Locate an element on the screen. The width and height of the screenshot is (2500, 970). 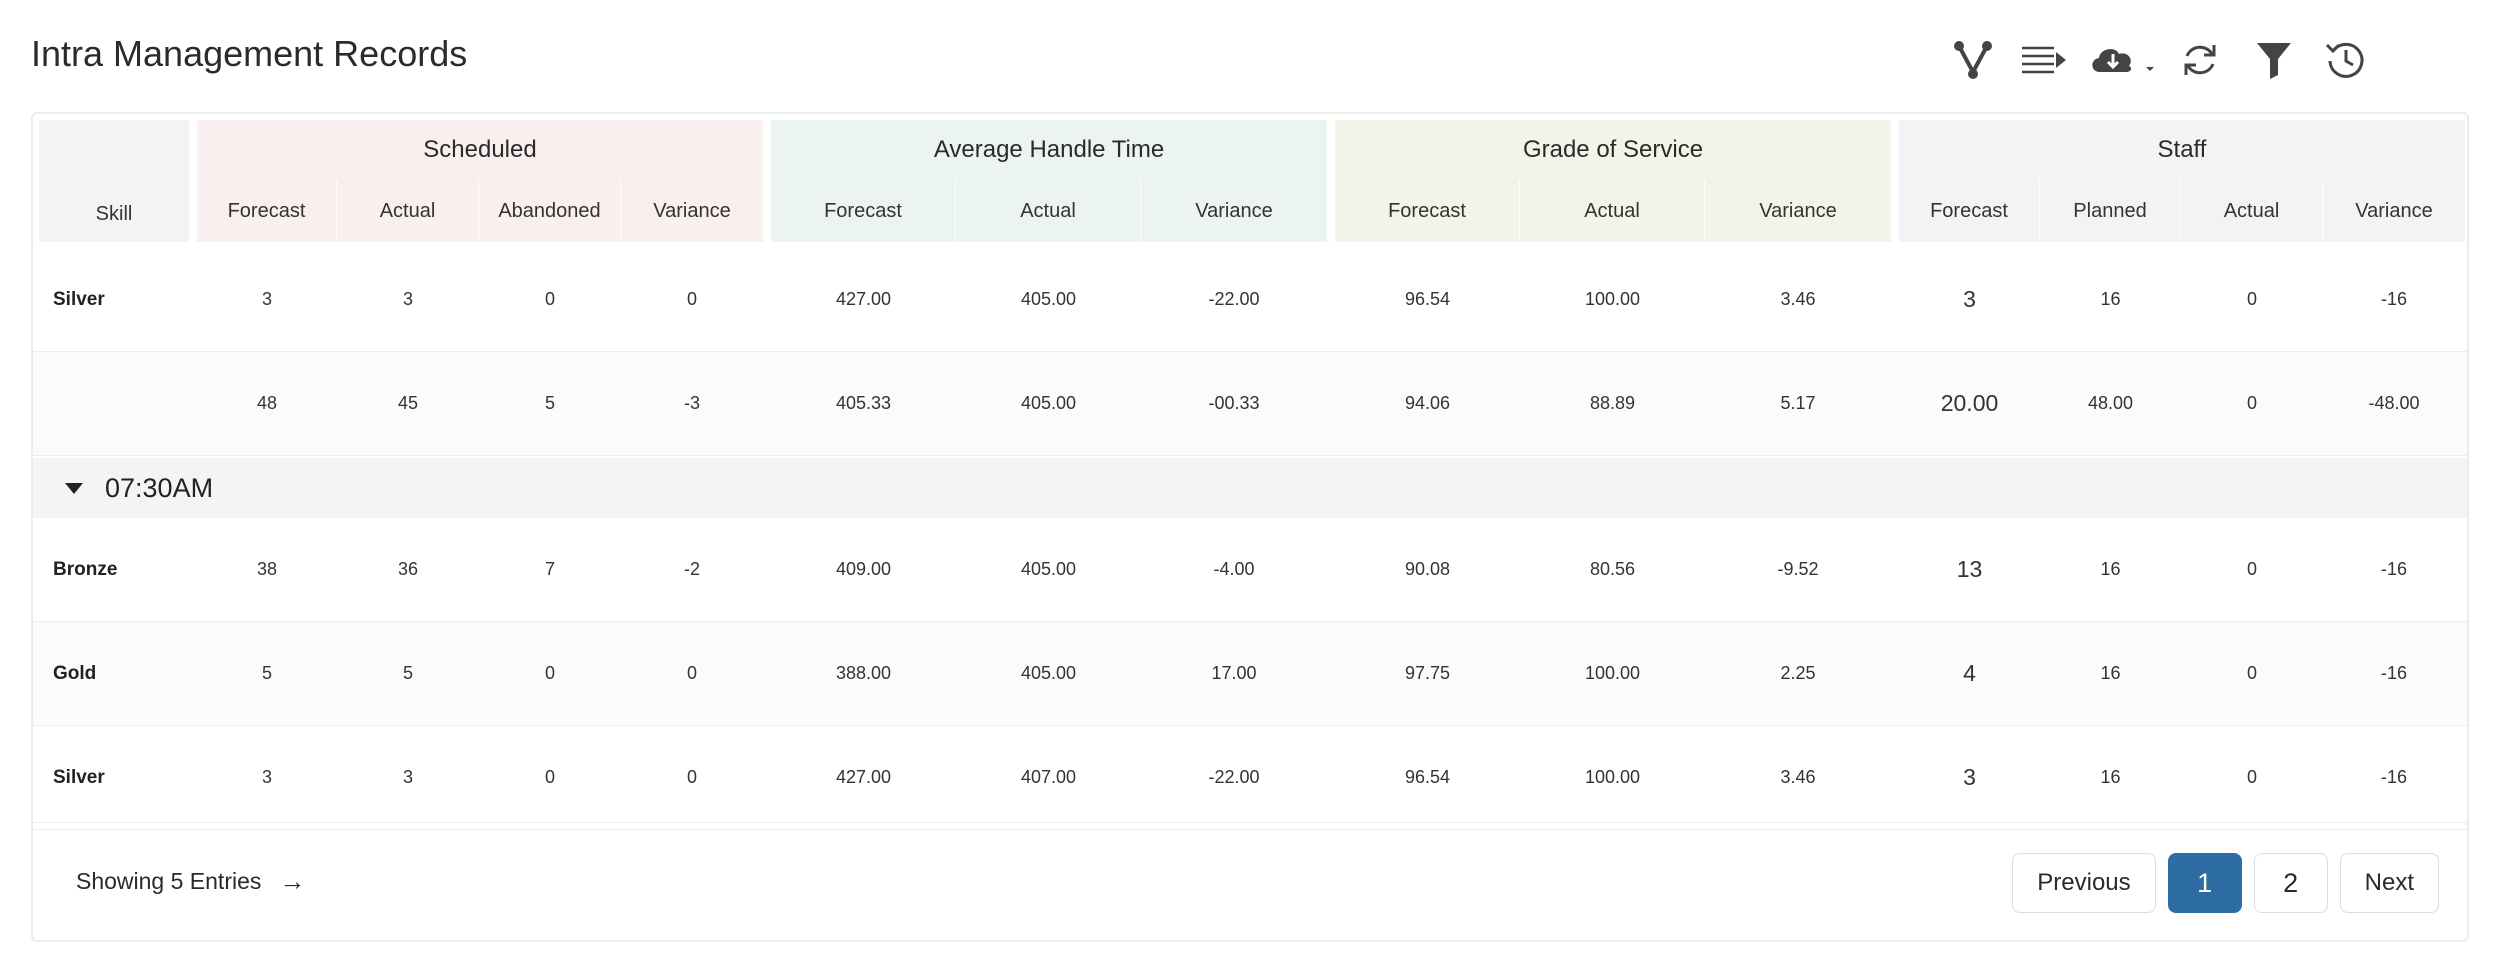
filter-icon is located at coordinates (2274, 61).